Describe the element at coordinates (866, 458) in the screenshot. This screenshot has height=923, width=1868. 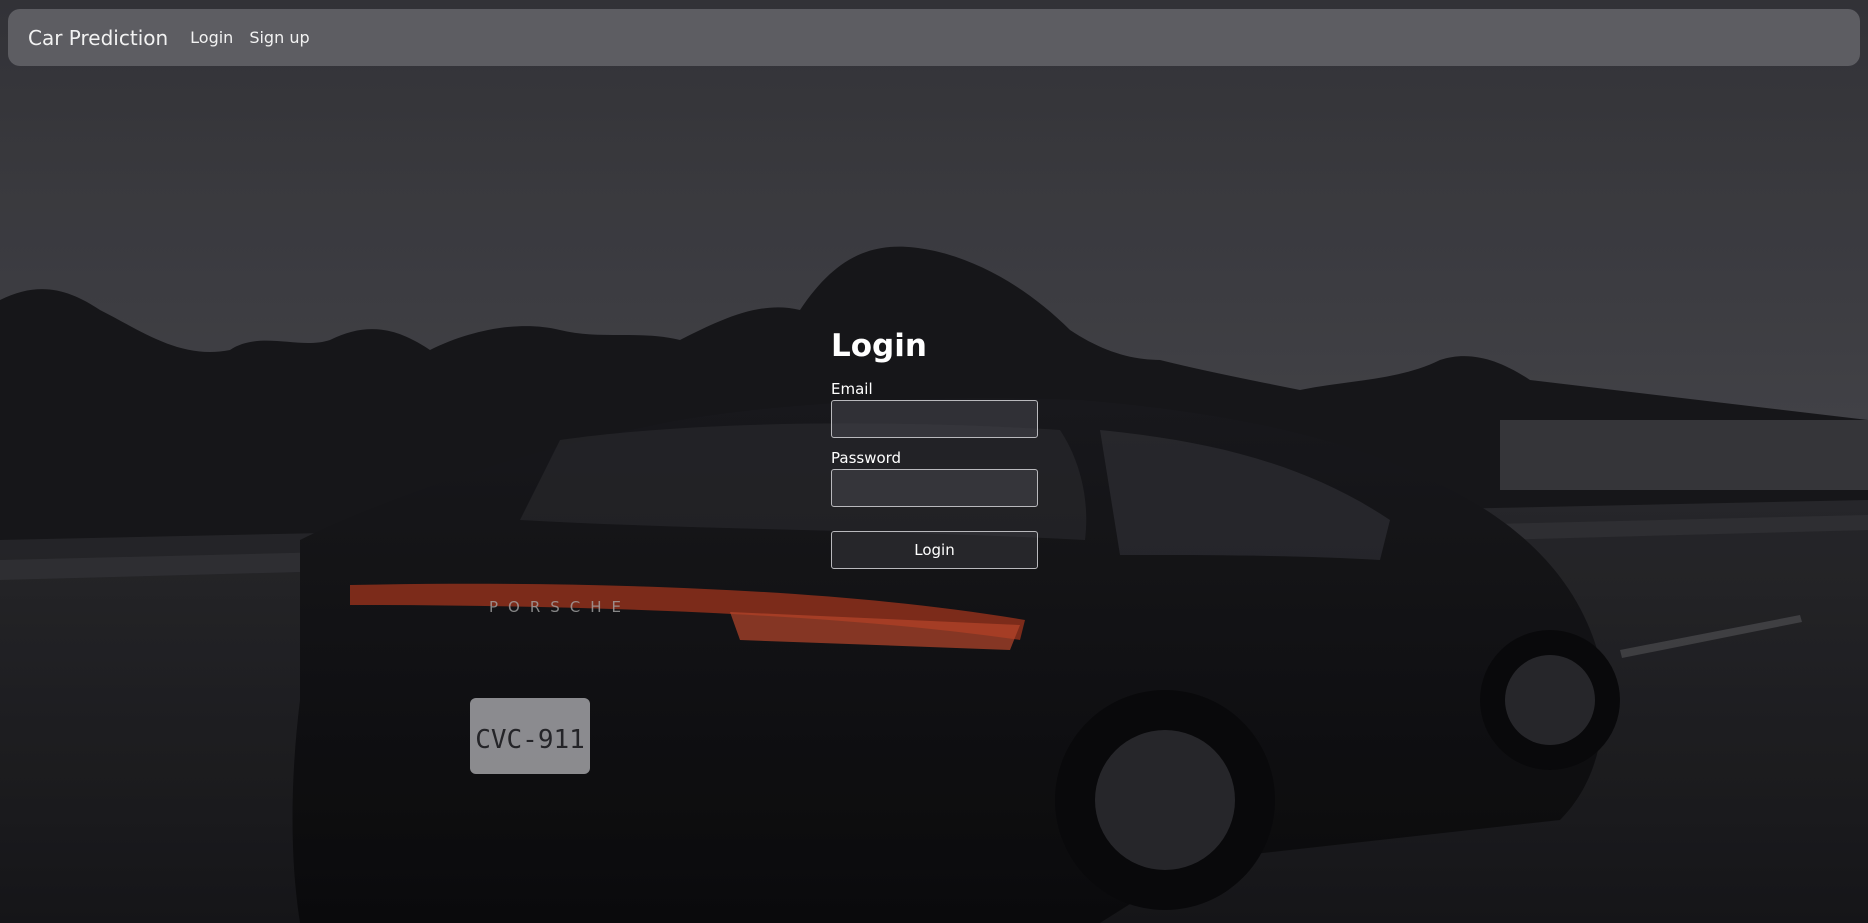
I see `password-label: Password` at that location.